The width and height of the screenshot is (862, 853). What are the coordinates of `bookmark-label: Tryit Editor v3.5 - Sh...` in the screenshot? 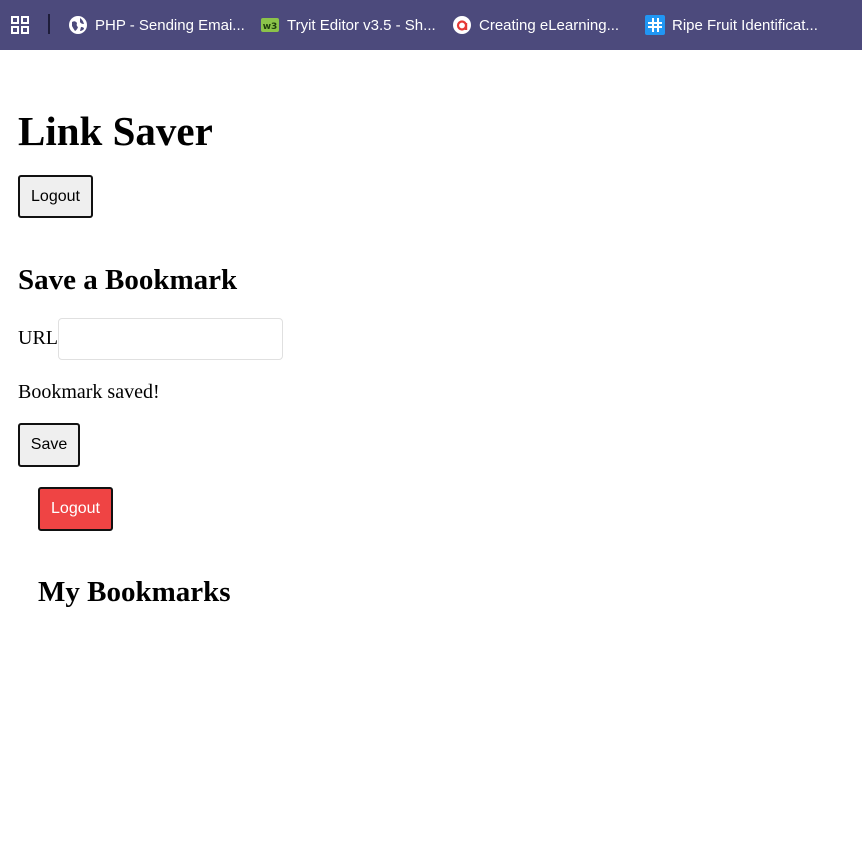 It's located at (361, 25).